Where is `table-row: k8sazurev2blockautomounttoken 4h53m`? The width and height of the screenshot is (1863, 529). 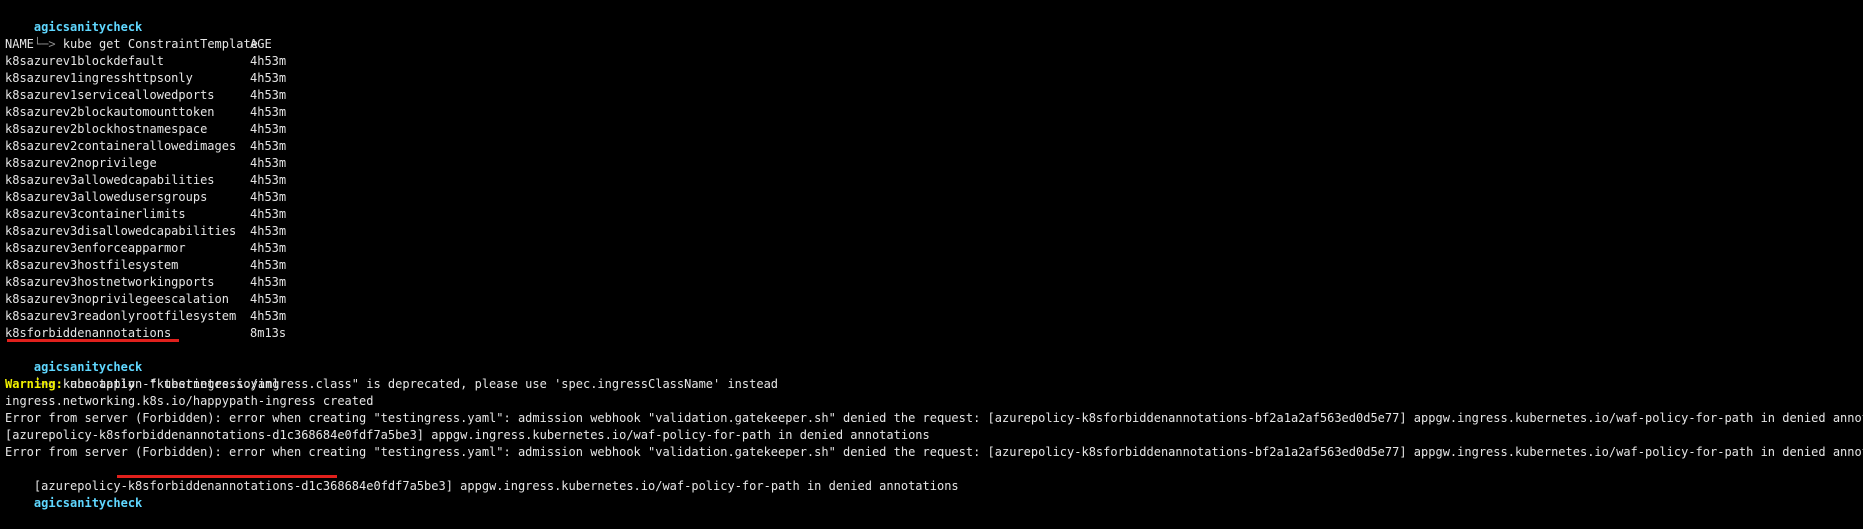
table-row: k8sazurev2blockautomounttoken 4h53m is located at coordinates (934, 112).